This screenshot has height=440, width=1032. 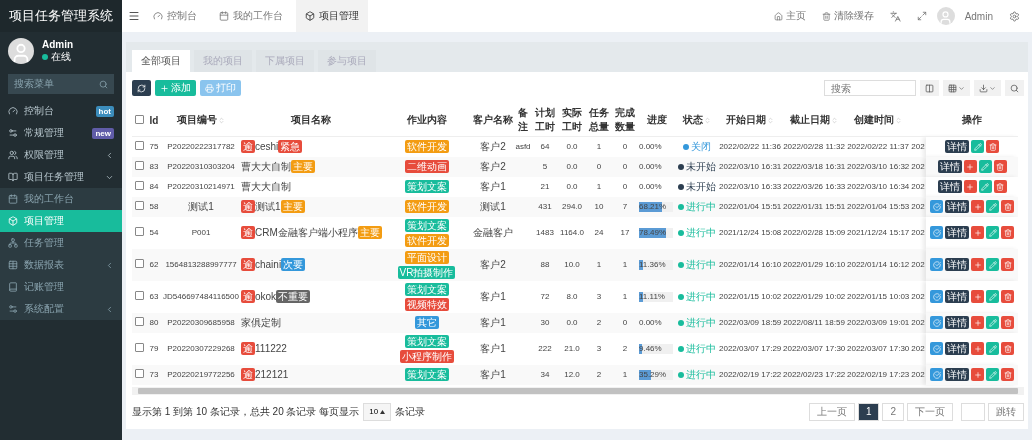 I want to click on menu-item: 常规管理 new, so click(x=61, y=133).